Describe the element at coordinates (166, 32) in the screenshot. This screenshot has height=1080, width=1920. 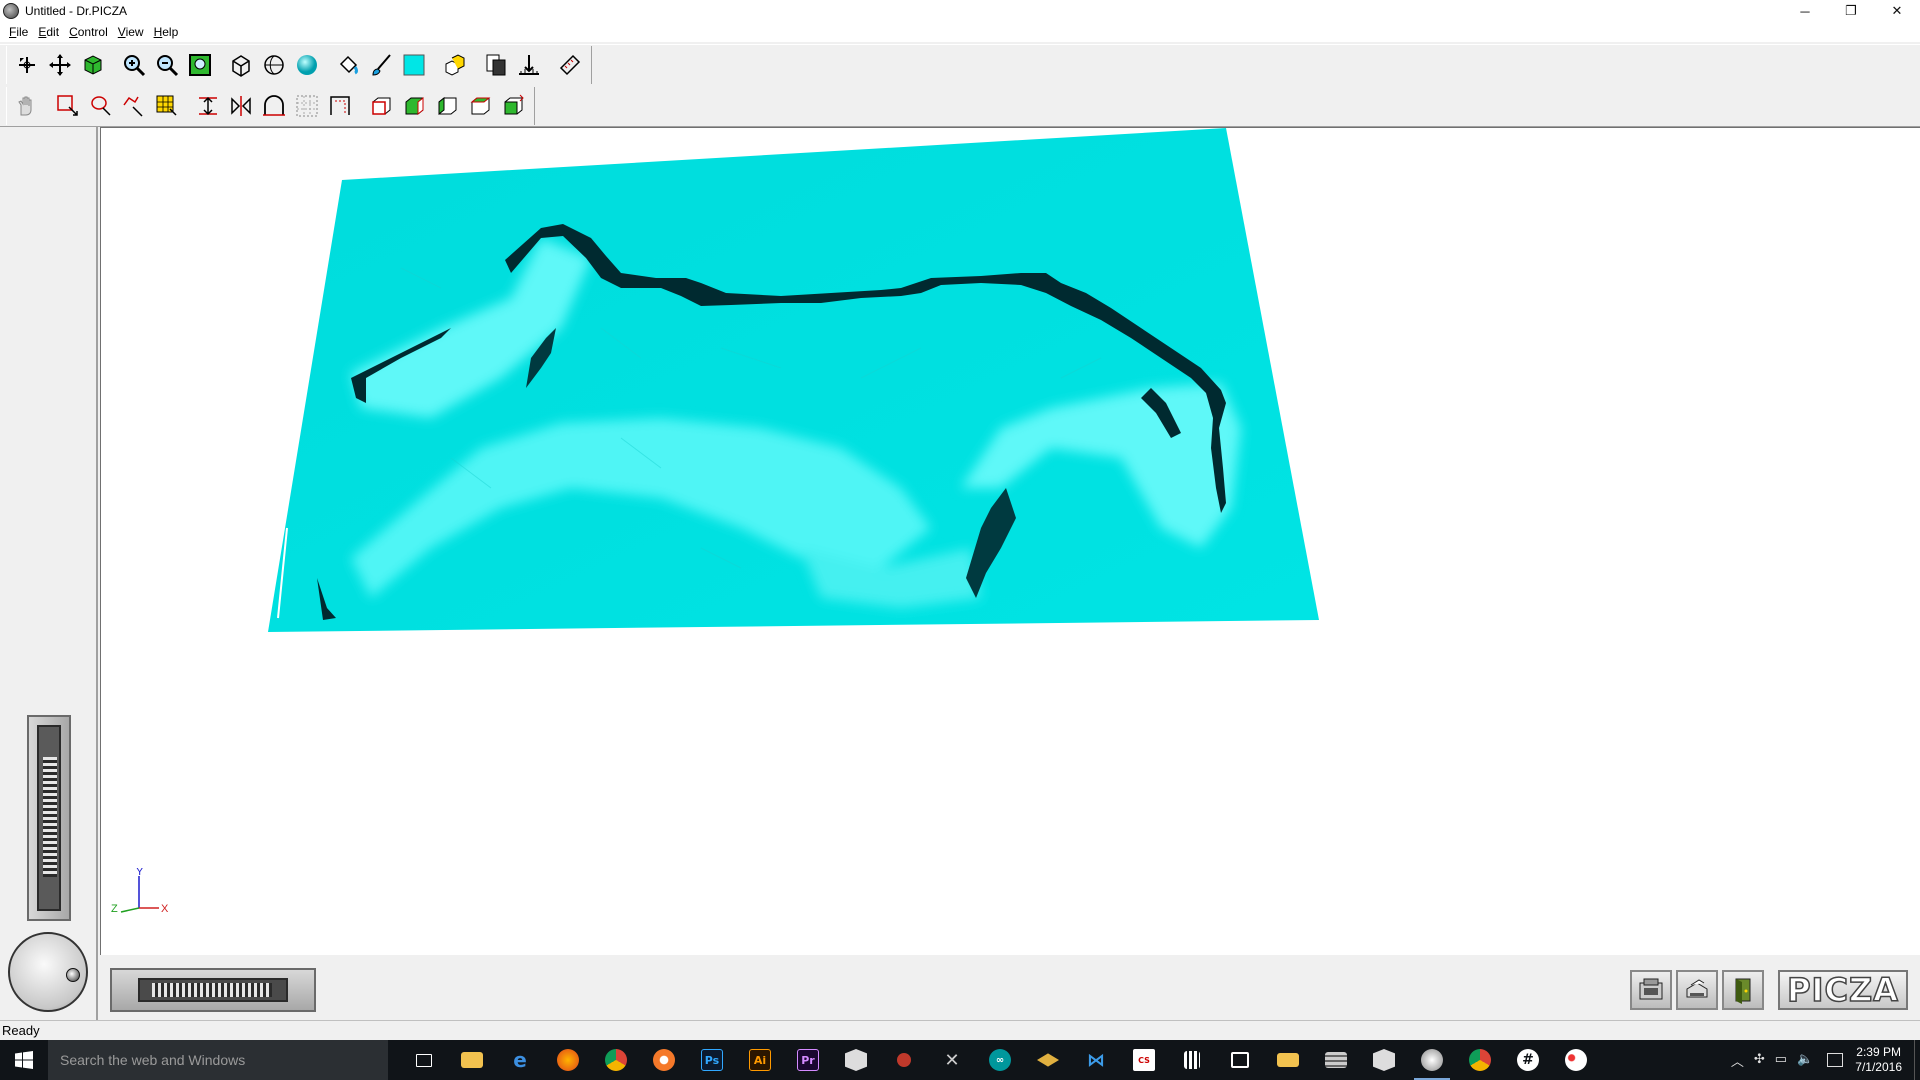
I see `menu-help: Help` at that location.